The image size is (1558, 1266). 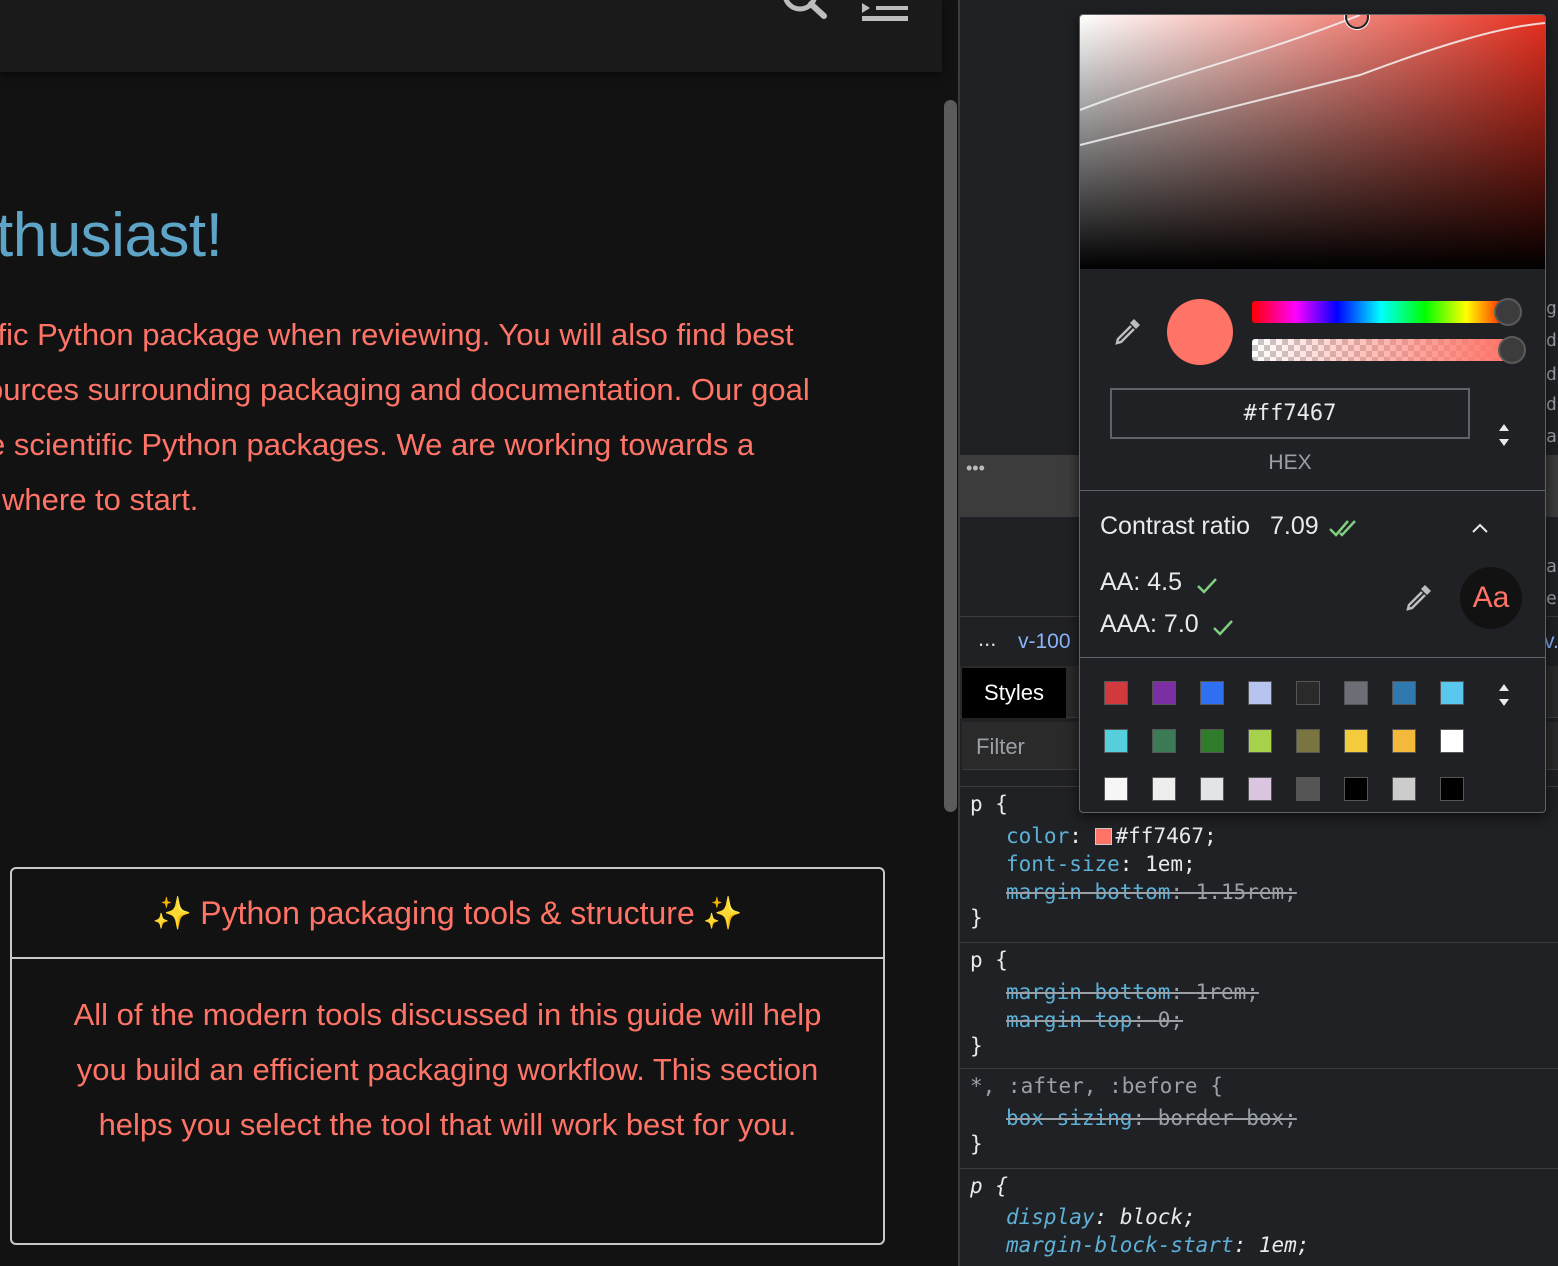 I want to click on css-declaration: color: #ff7467;, so click(x=1111, y=836).